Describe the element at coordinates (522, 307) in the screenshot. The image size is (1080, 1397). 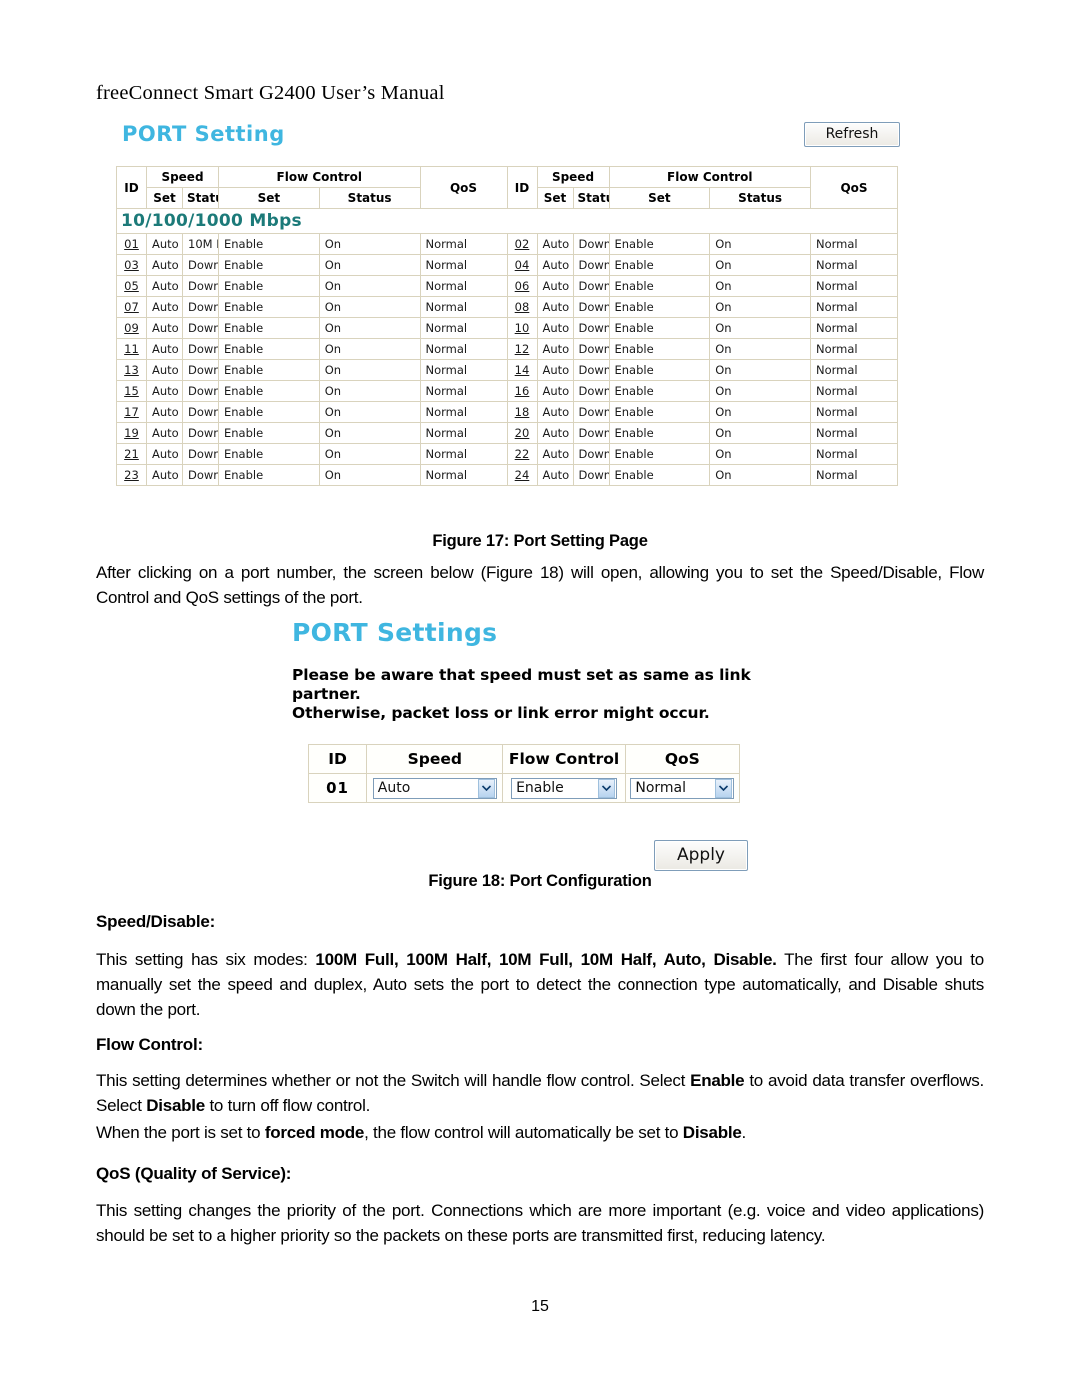
I see `port-id-link: 08` at that location.